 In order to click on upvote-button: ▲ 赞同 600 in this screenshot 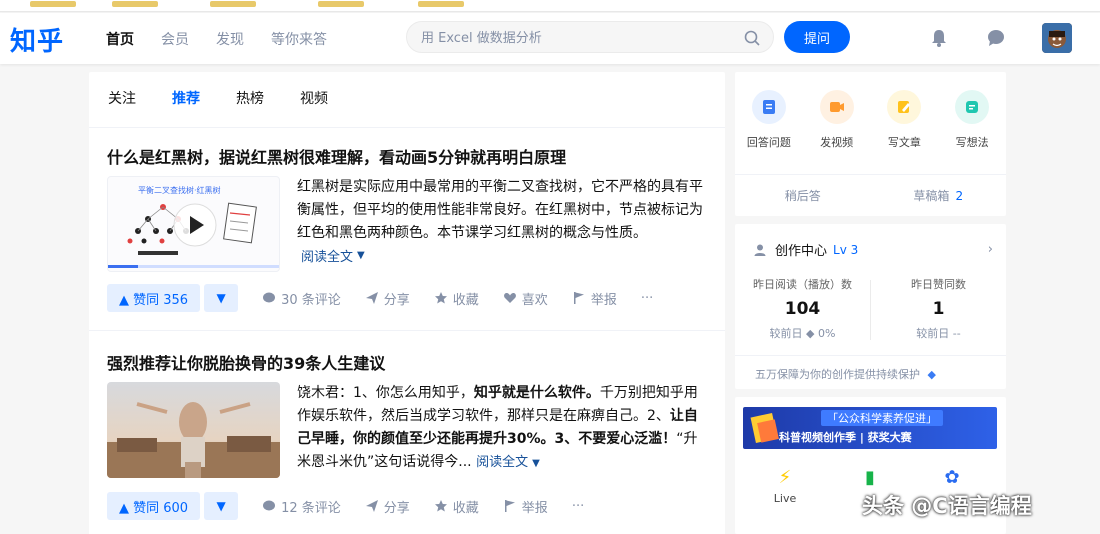, I will do `click(154, 506)`.